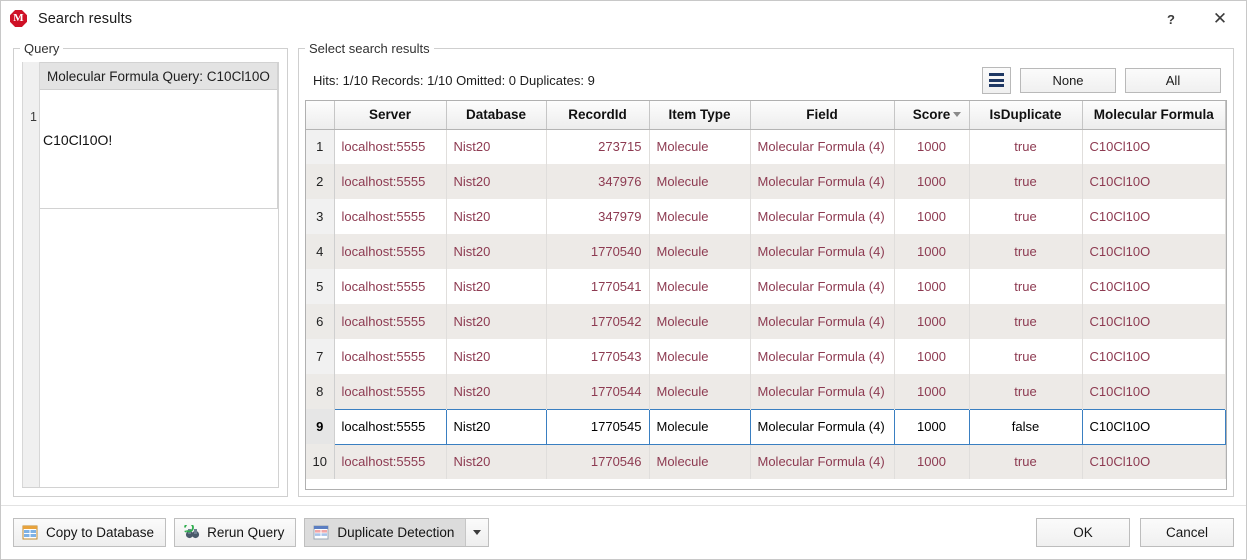  I want to click on rerun-query-button: Rerun Query, so click(235, 532).